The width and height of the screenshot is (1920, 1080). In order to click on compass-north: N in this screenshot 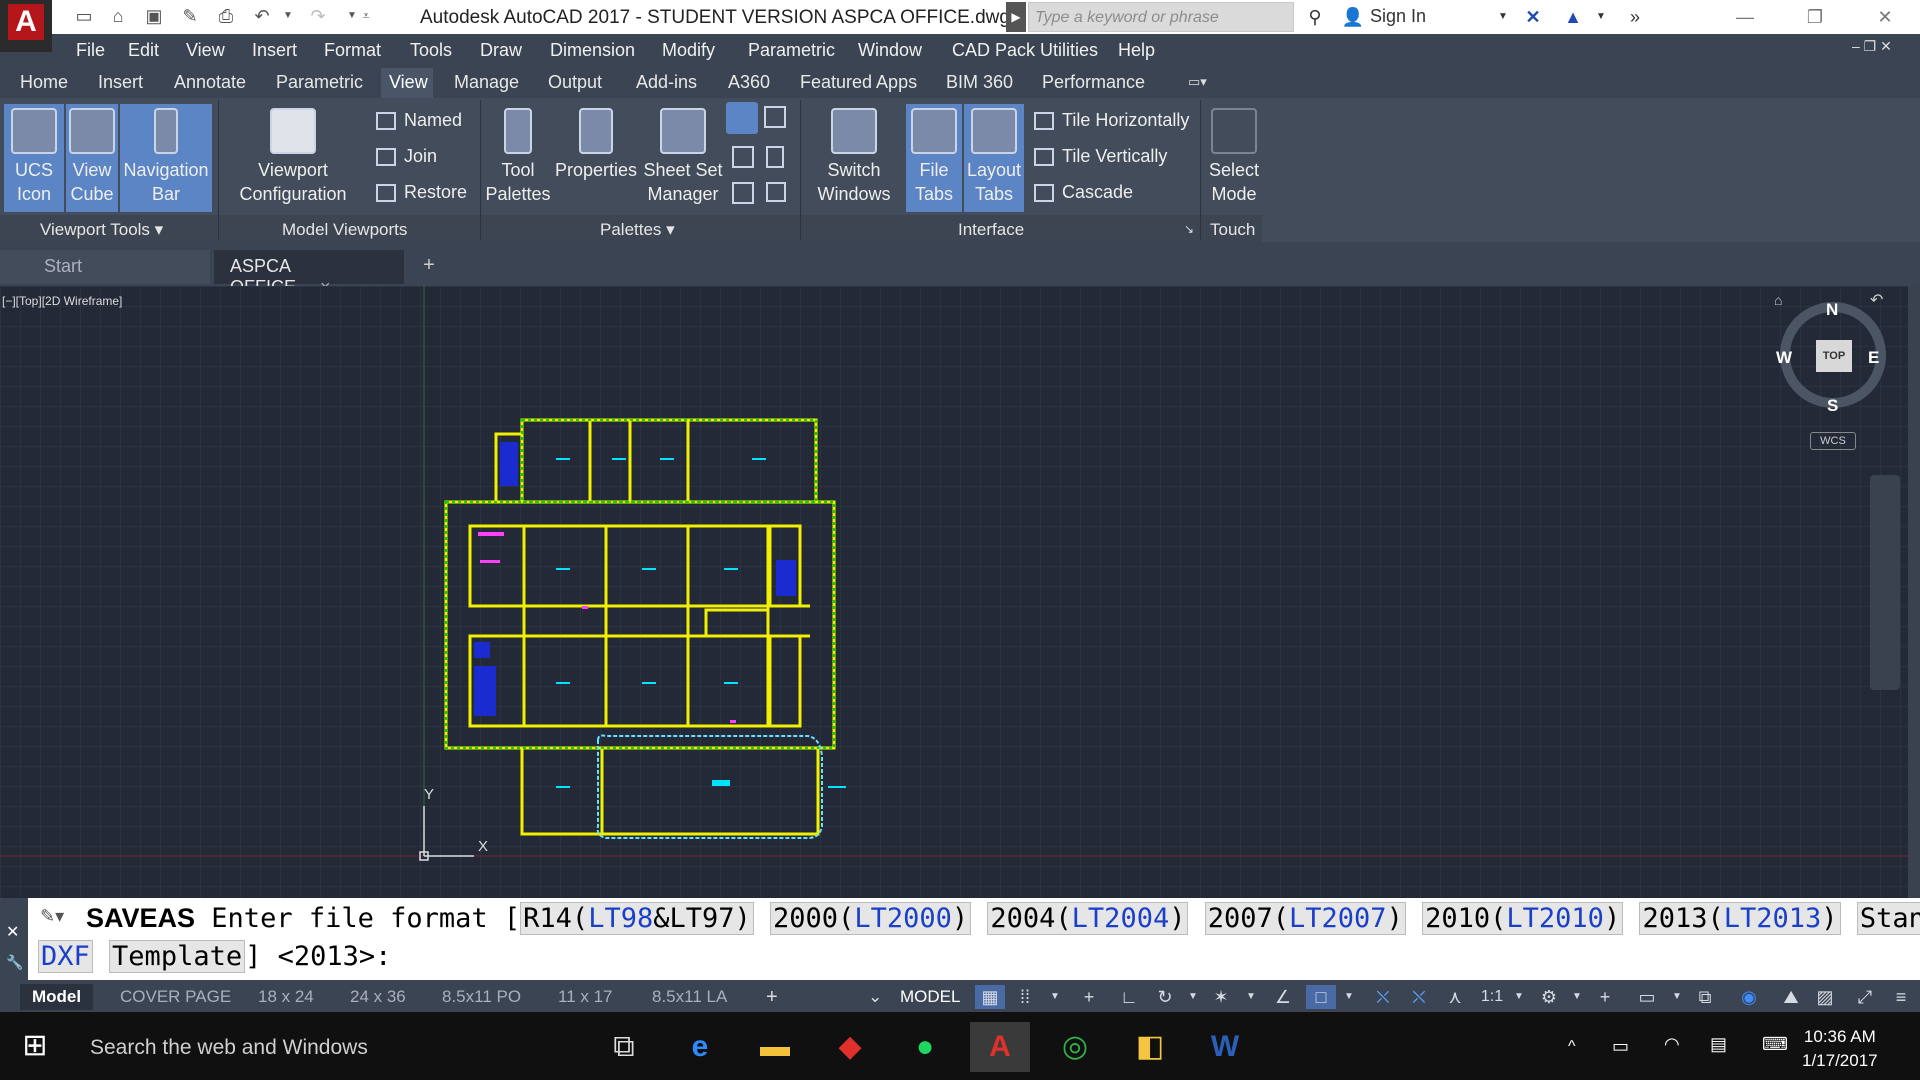, I will do `click(1832, 310)`.